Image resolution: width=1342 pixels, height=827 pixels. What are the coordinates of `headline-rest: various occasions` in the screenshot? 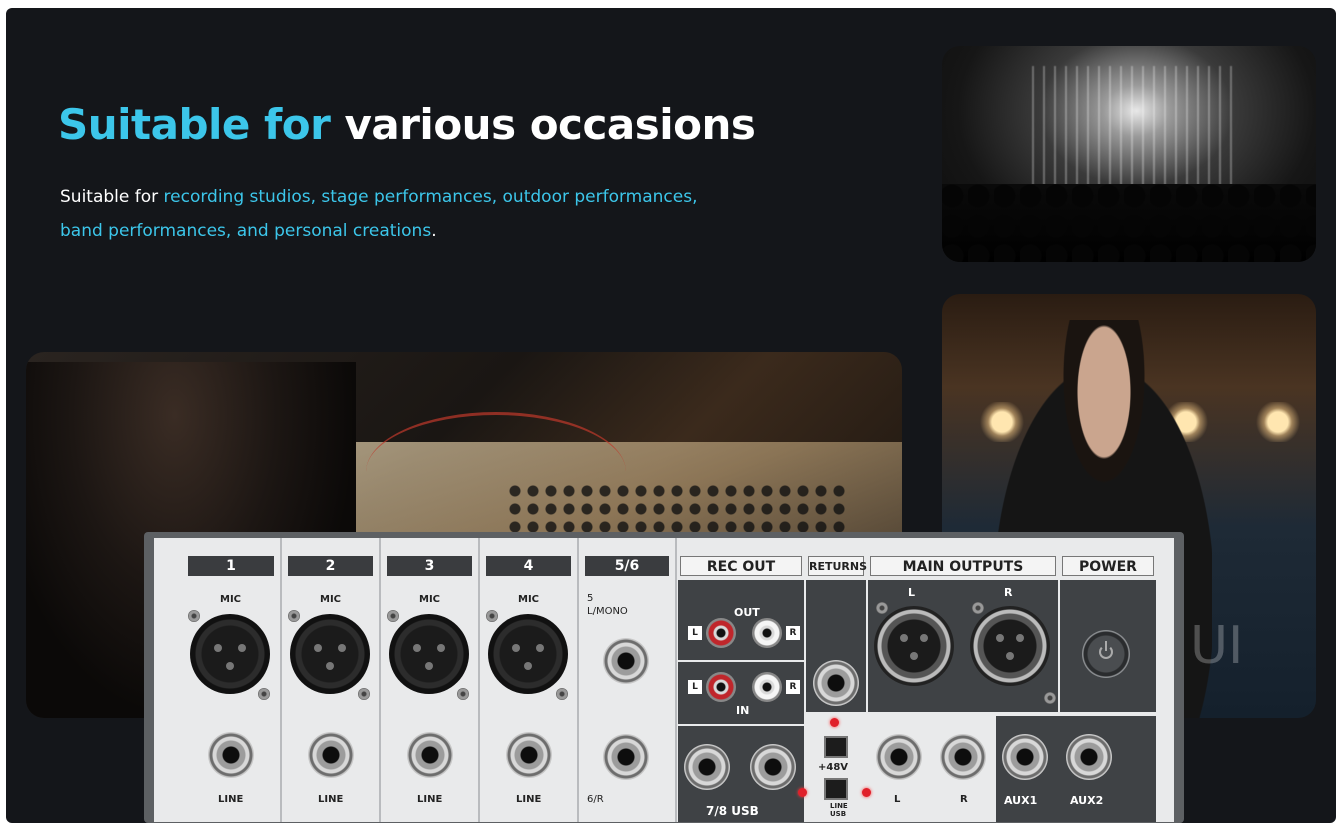 It's located at (543, 124).